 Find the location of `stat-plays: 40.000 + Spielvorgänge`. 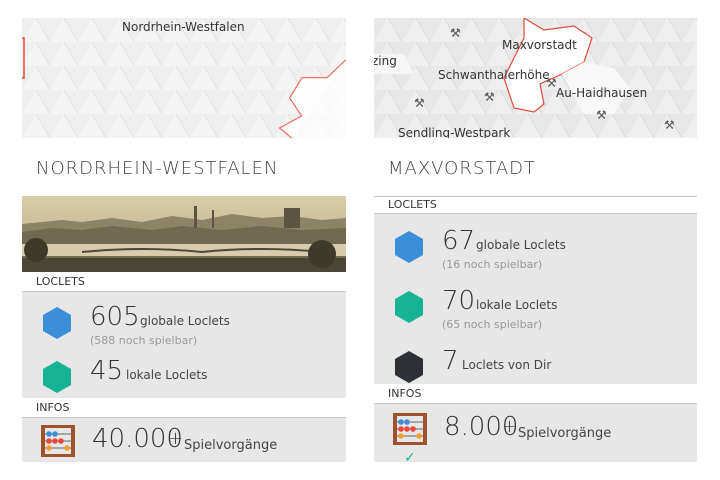

stat-plays: 40.000 + Spielvorgänge is located at coordinates (184, 443).